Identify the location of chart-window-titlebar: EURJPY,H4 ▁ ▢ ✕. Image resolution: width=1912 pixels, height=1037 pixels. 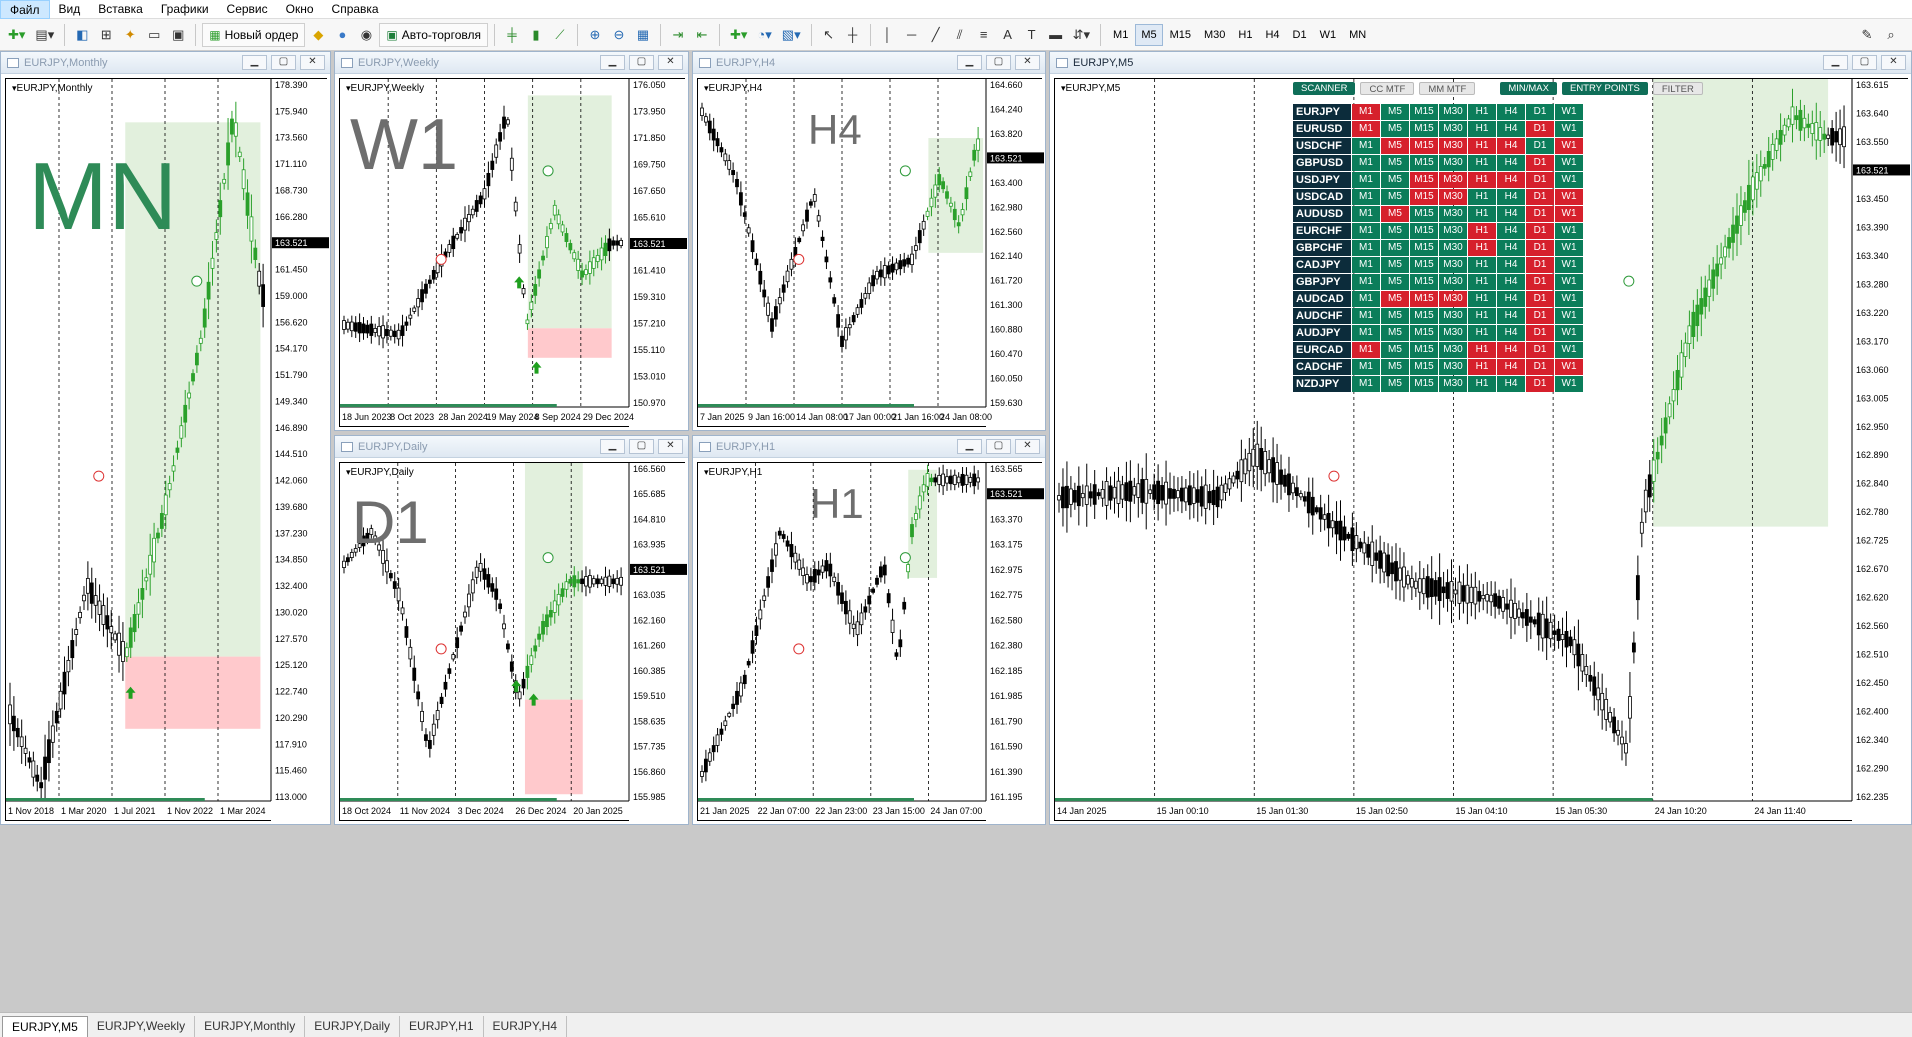
(869, 63).